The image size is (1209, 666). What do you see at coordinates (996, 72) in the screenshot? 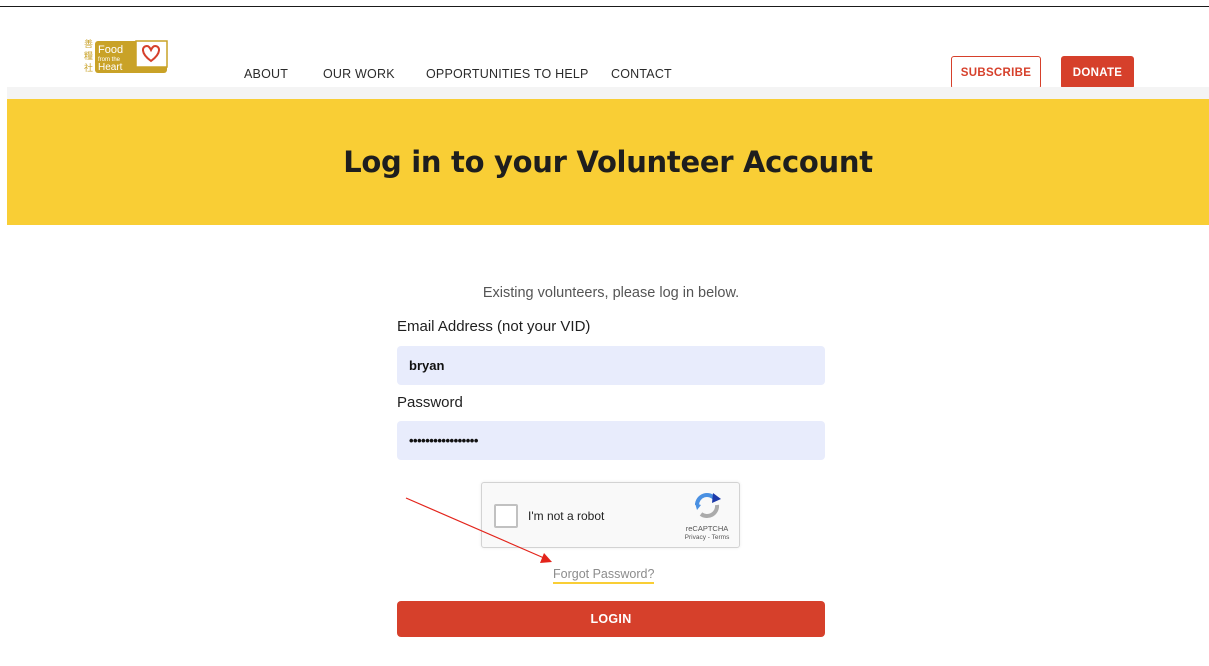
I see `subscribe-button: SUBSCRIBE` at bounding box center [996, 72].